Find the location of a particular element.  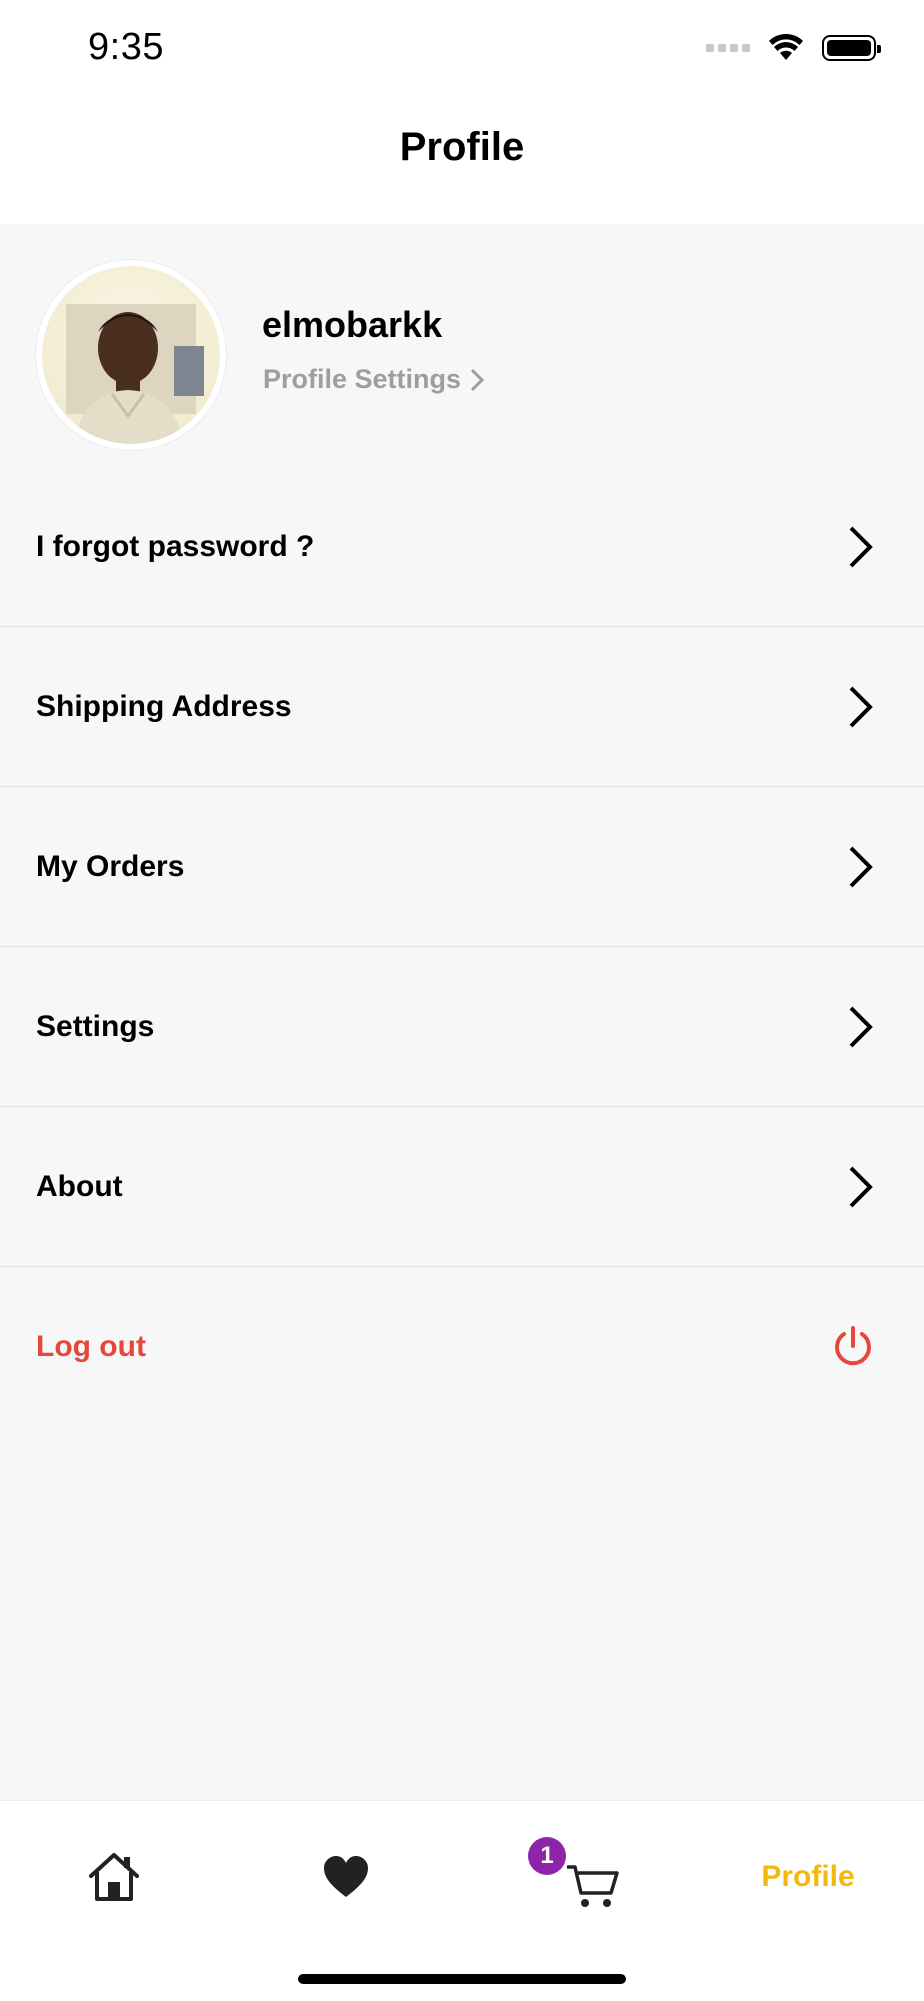

status-bar: 9:35 is located at coordinates (462, 50).